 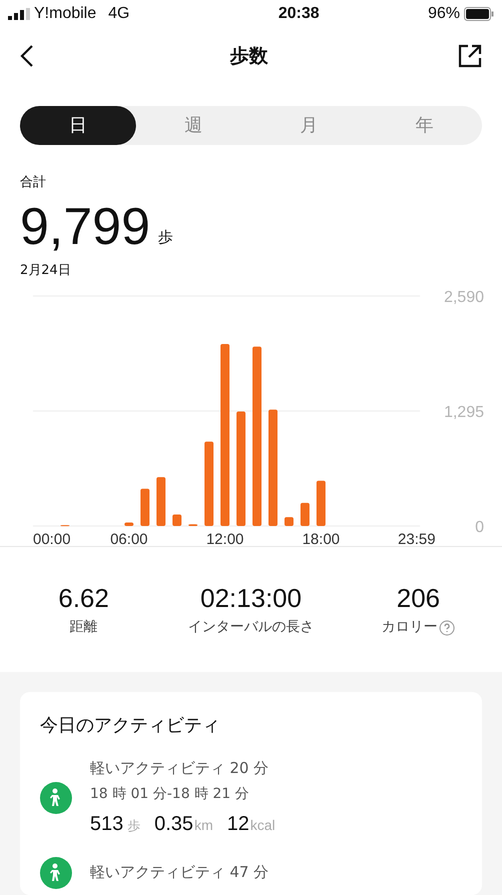 What do you see at coordinates (464, 412) in the screenshot?
I see `y-axis-label: 1,295` at bounding box center [464, 412].